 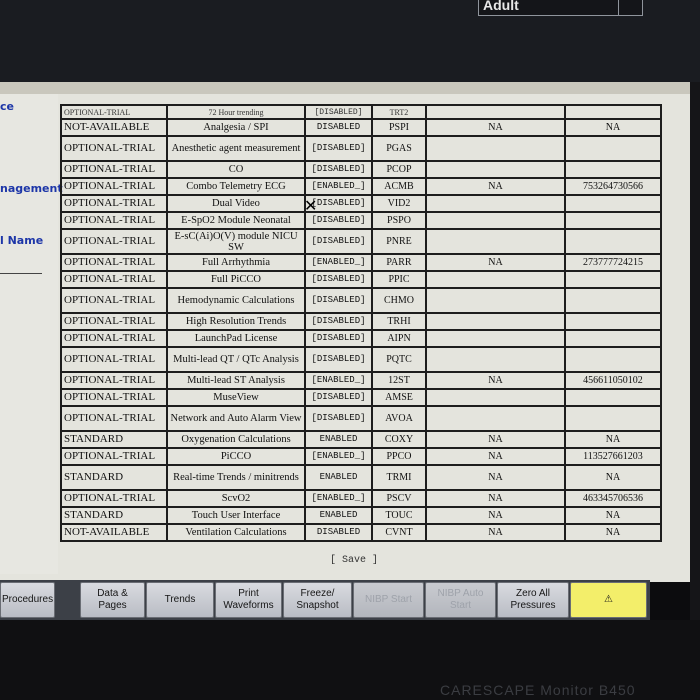 What do you see at coordinates (236, 186) in the screenshot?
I see `cell-feature: Combo Telemetry ECG` at bounding box center [236, 186].